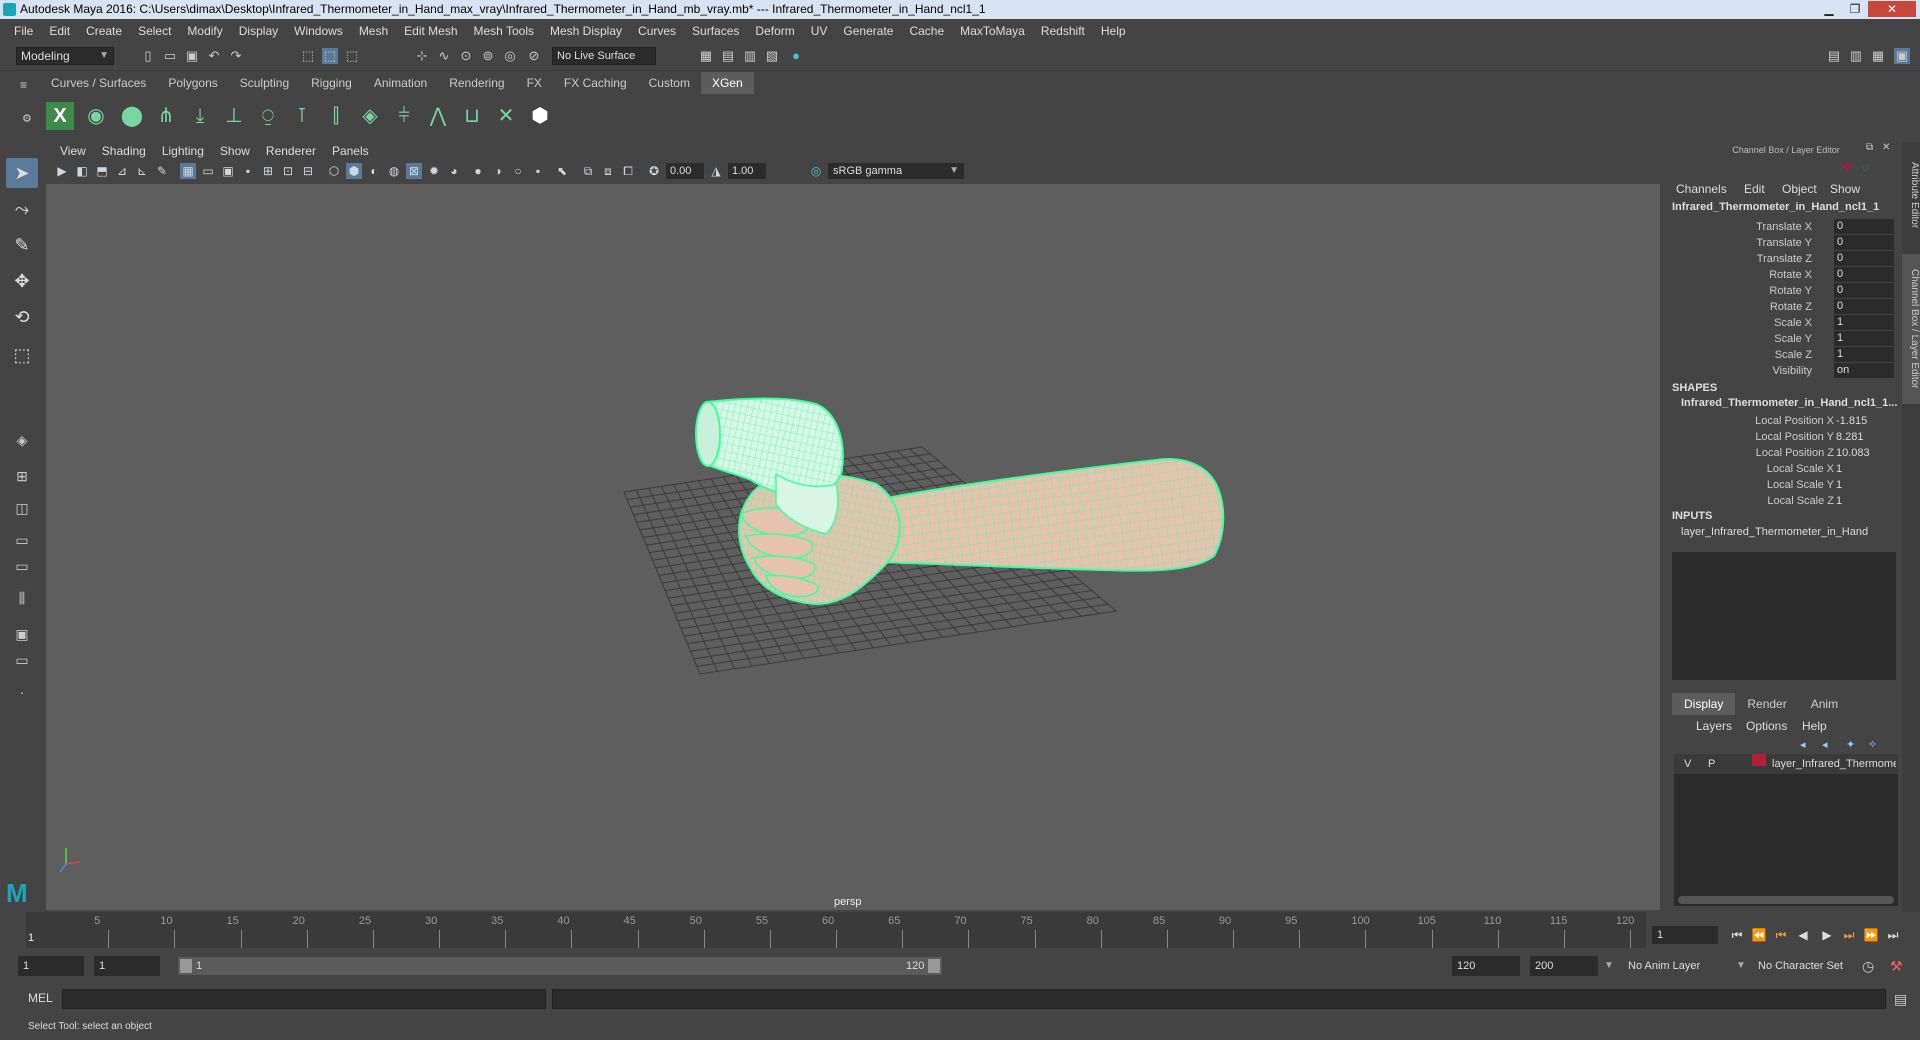  Describe the element at coordinates (1827, 935) in the screenshot. I see `play-forward-icon: ▶` at that location.